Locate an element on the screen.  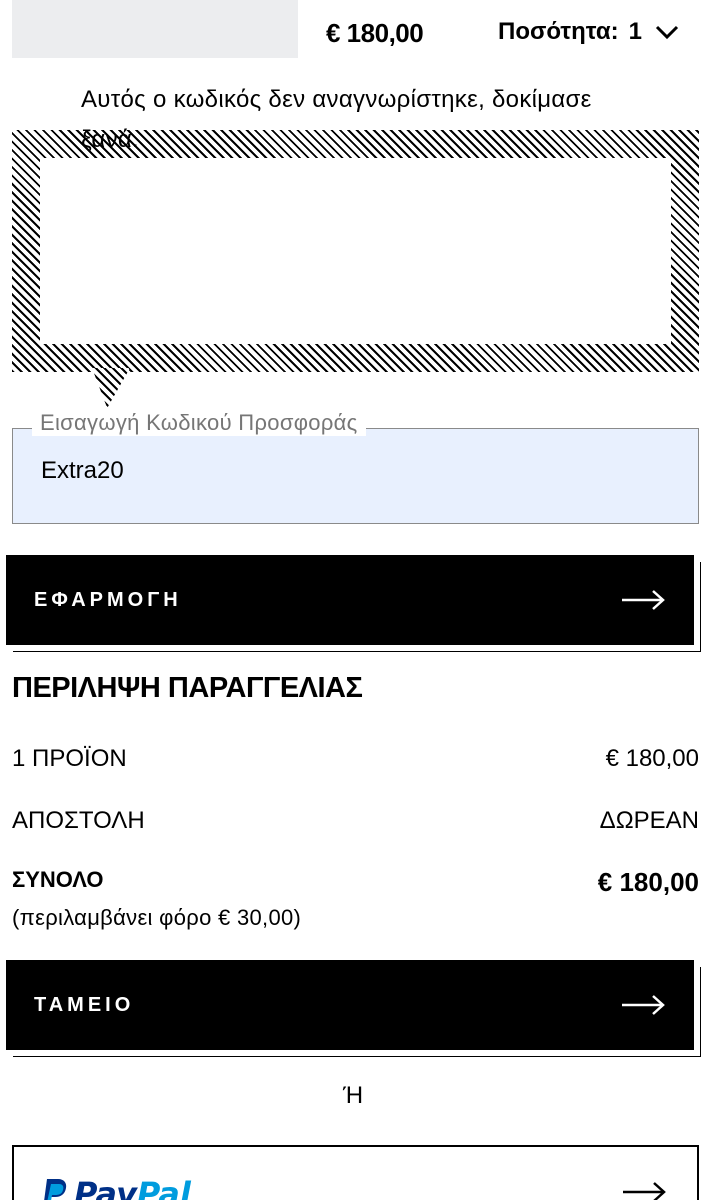
paypal-logo-icon is located at coordinates (55, 1189).